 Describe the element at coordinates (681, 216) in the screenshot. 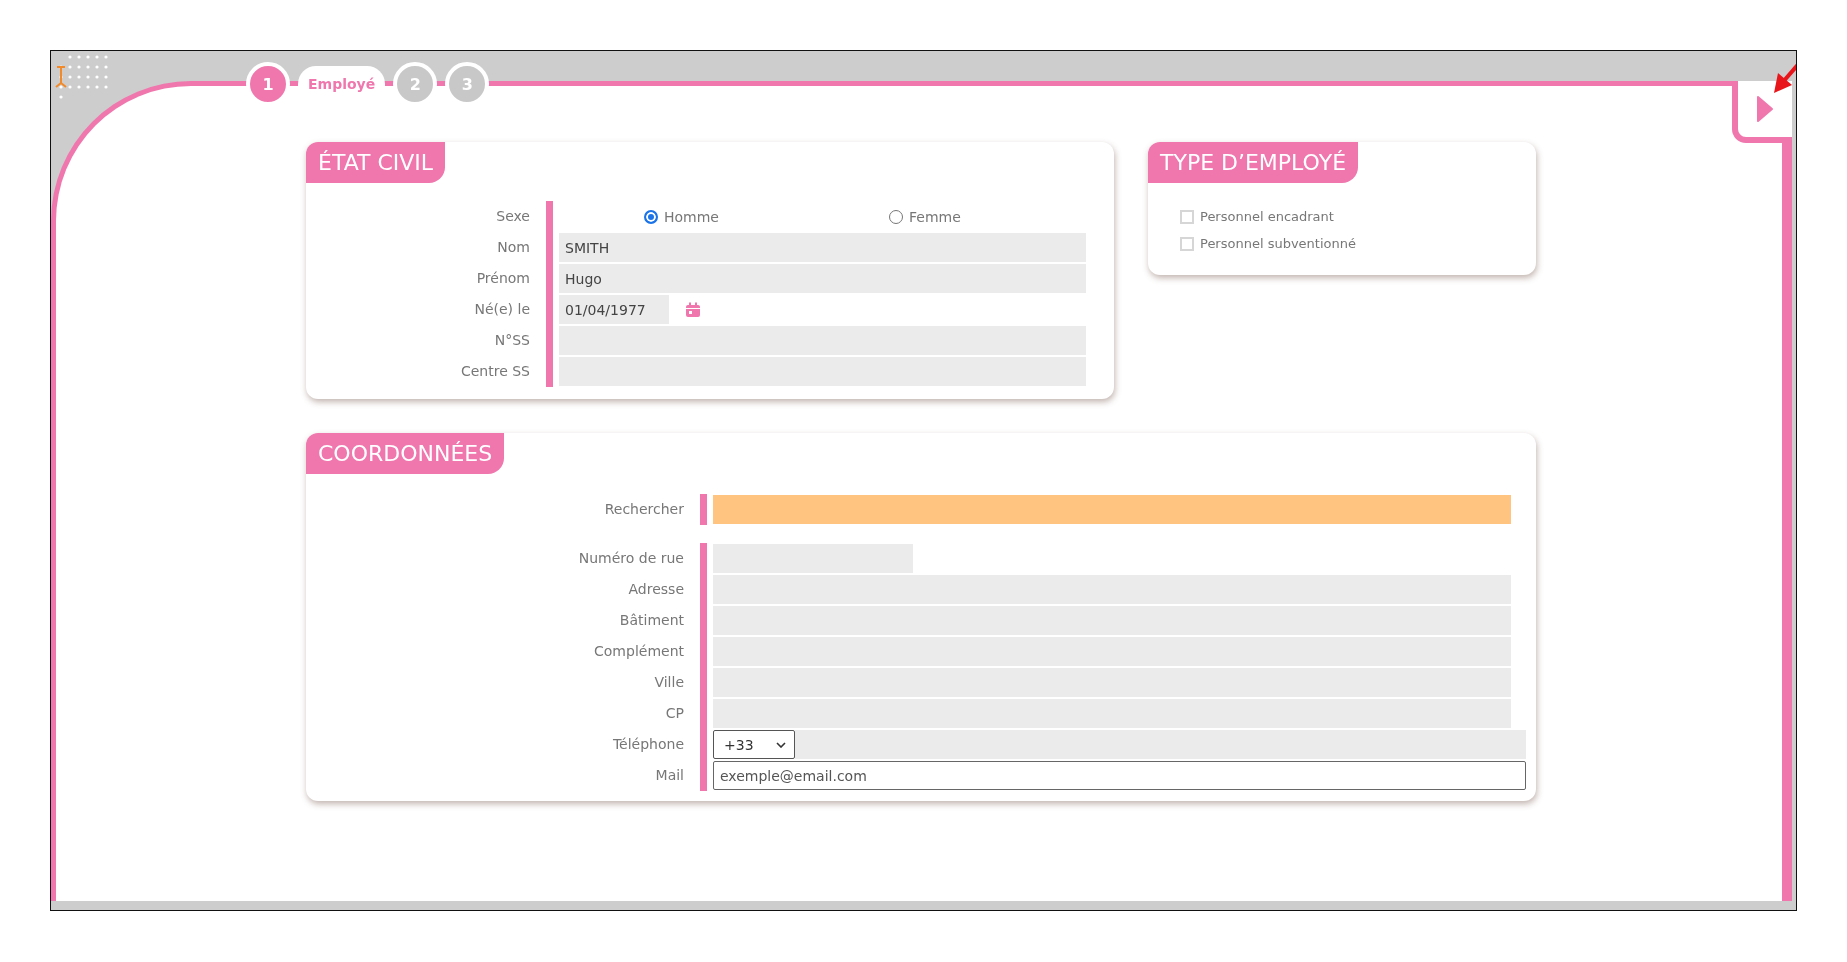

I see `radio-option: Homme` at that location.